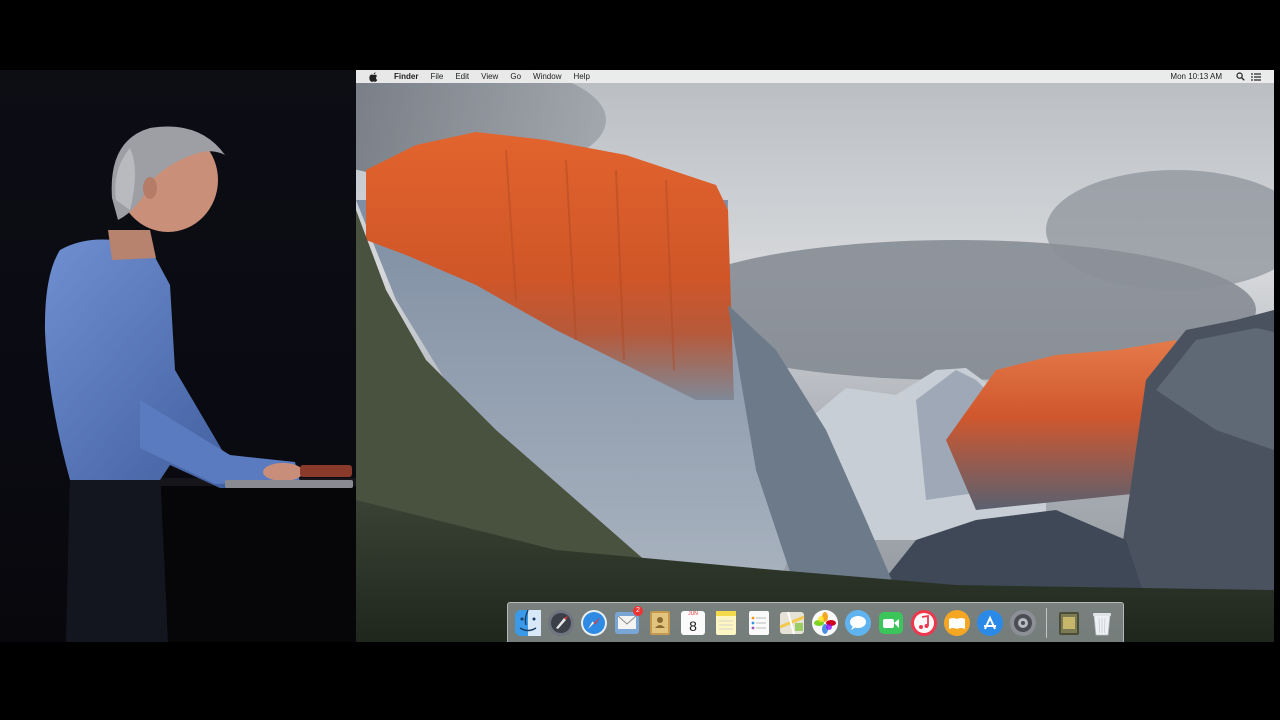  I want to click on safari-icon, so click(594, 623).